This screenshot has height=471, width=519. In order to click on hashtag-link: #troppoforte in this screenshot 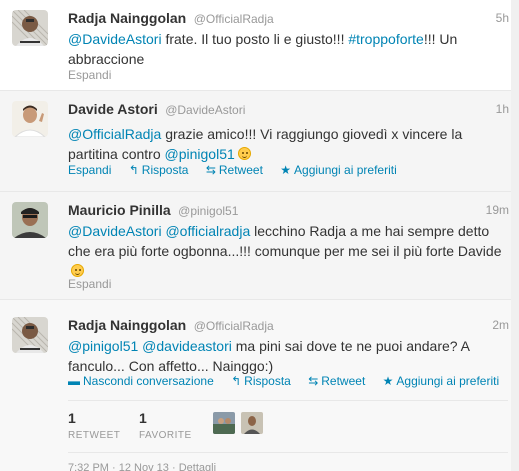, I will do `click(386, 39)`.